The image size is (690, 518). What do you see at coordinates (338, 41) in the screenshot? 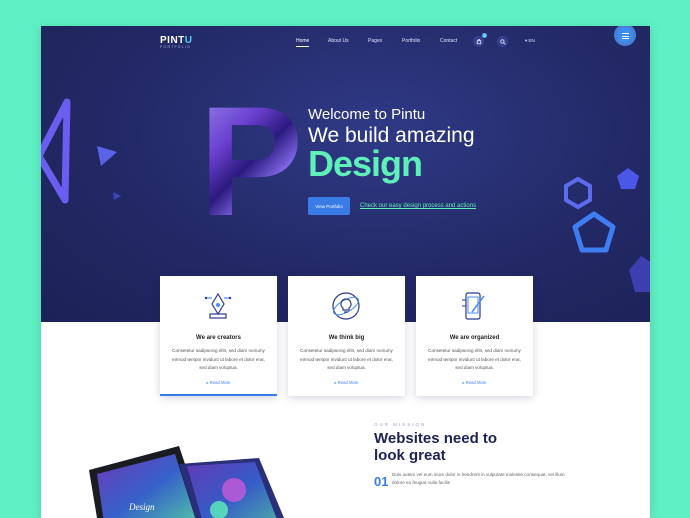
I see `nav-about-us: About Us` at bounding box center [338, 41].